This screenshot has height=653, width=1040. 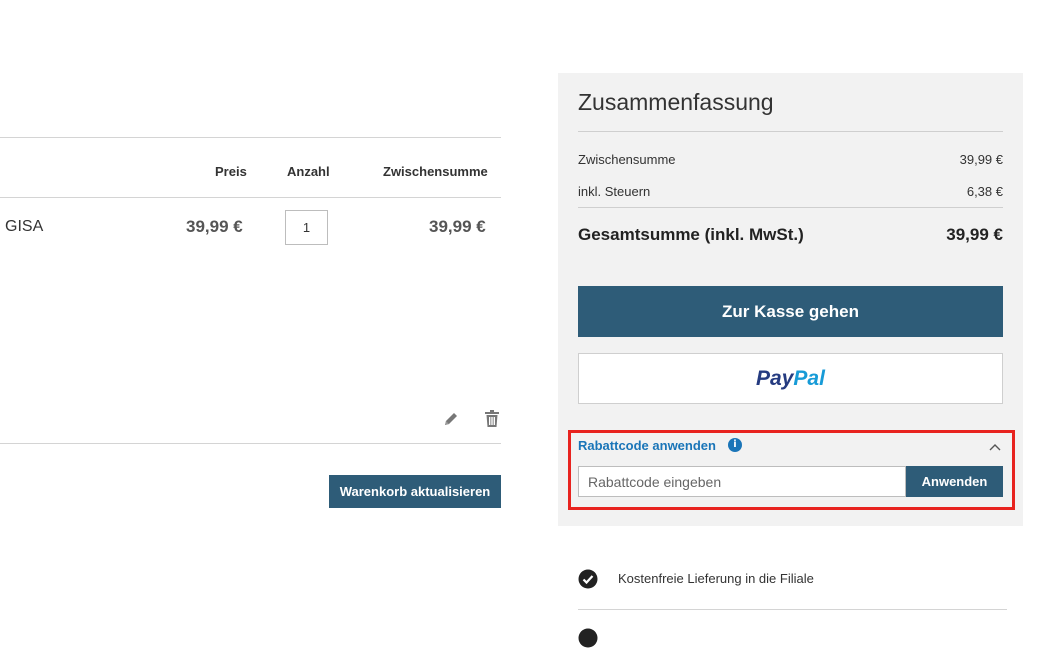 I want to click on subtotal-label: Zwischensumme, so click(x=627, y=159).